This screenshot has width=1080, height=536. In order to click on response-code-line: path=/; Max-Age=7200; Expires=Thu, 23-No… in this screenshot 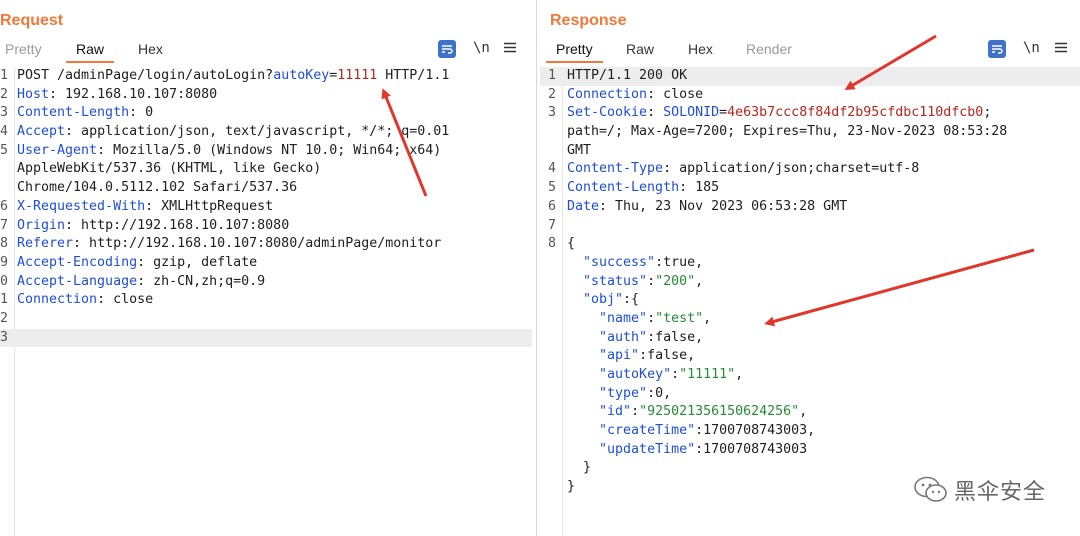, I will do `click(810, 132)`.